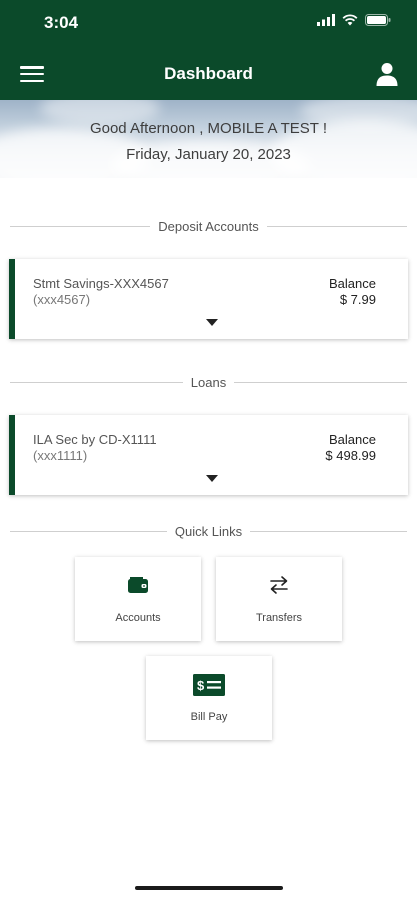 The width and height of the screenshot is (417, 900). What do you see at coordinates (326, 20) in the screenshot?
I see `signal-icon` at bounding box center [326, 20].